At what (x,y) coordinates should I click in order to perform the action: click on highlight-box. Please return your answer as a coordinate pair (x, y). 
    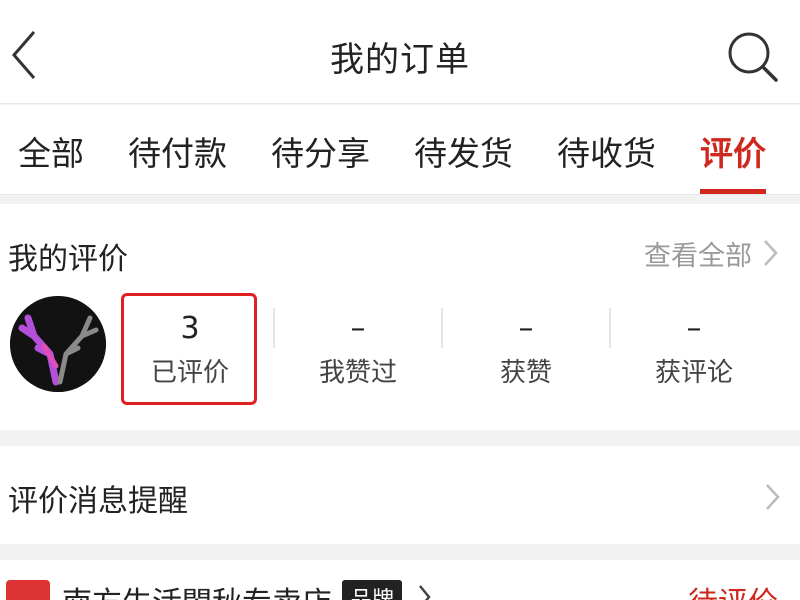
    Looking at the image, I should click on (189, 349).